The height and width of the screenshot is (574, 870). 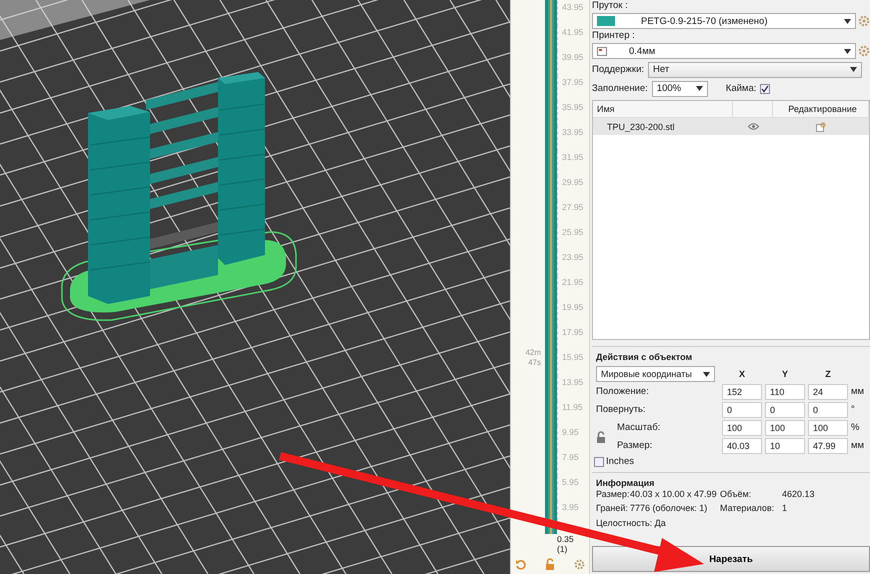 What do you see at coordinates (724, 21) in the screenshot?
I see `filament-select: PETG-0.9-215-70 (изменено)` at bounding box center [724, 21].